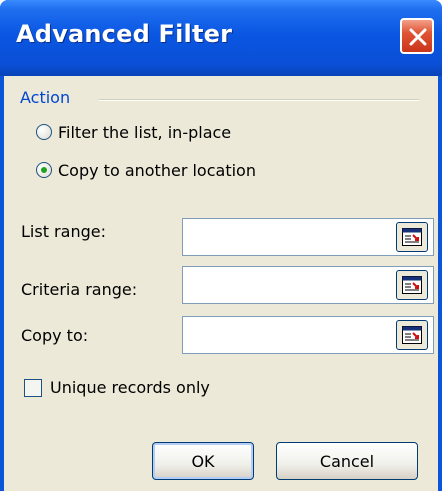  I want to click on list-range-label: List range:, so click(63, 231).